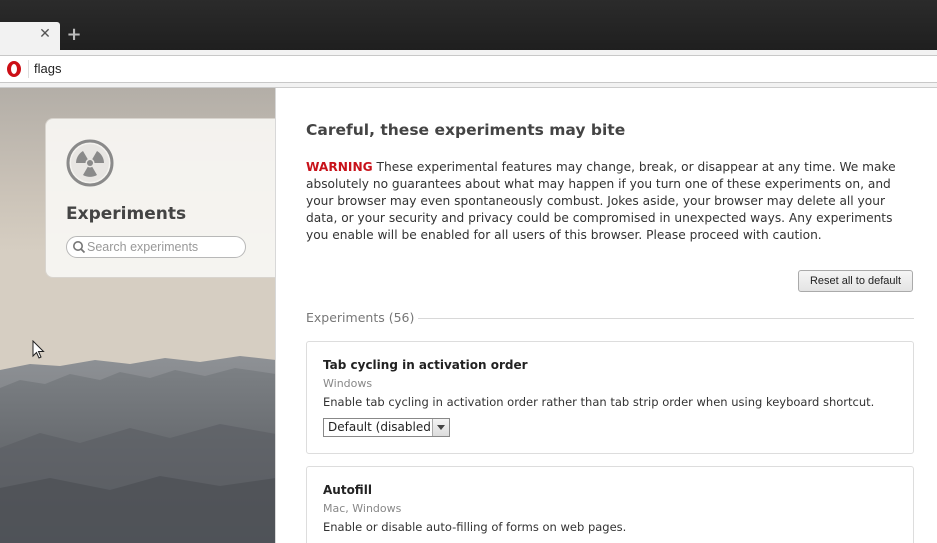  What do you see at coordinates (45, 34) in the screenshot?
I see `close-icon: ✕` at bounding box center [45, 34].